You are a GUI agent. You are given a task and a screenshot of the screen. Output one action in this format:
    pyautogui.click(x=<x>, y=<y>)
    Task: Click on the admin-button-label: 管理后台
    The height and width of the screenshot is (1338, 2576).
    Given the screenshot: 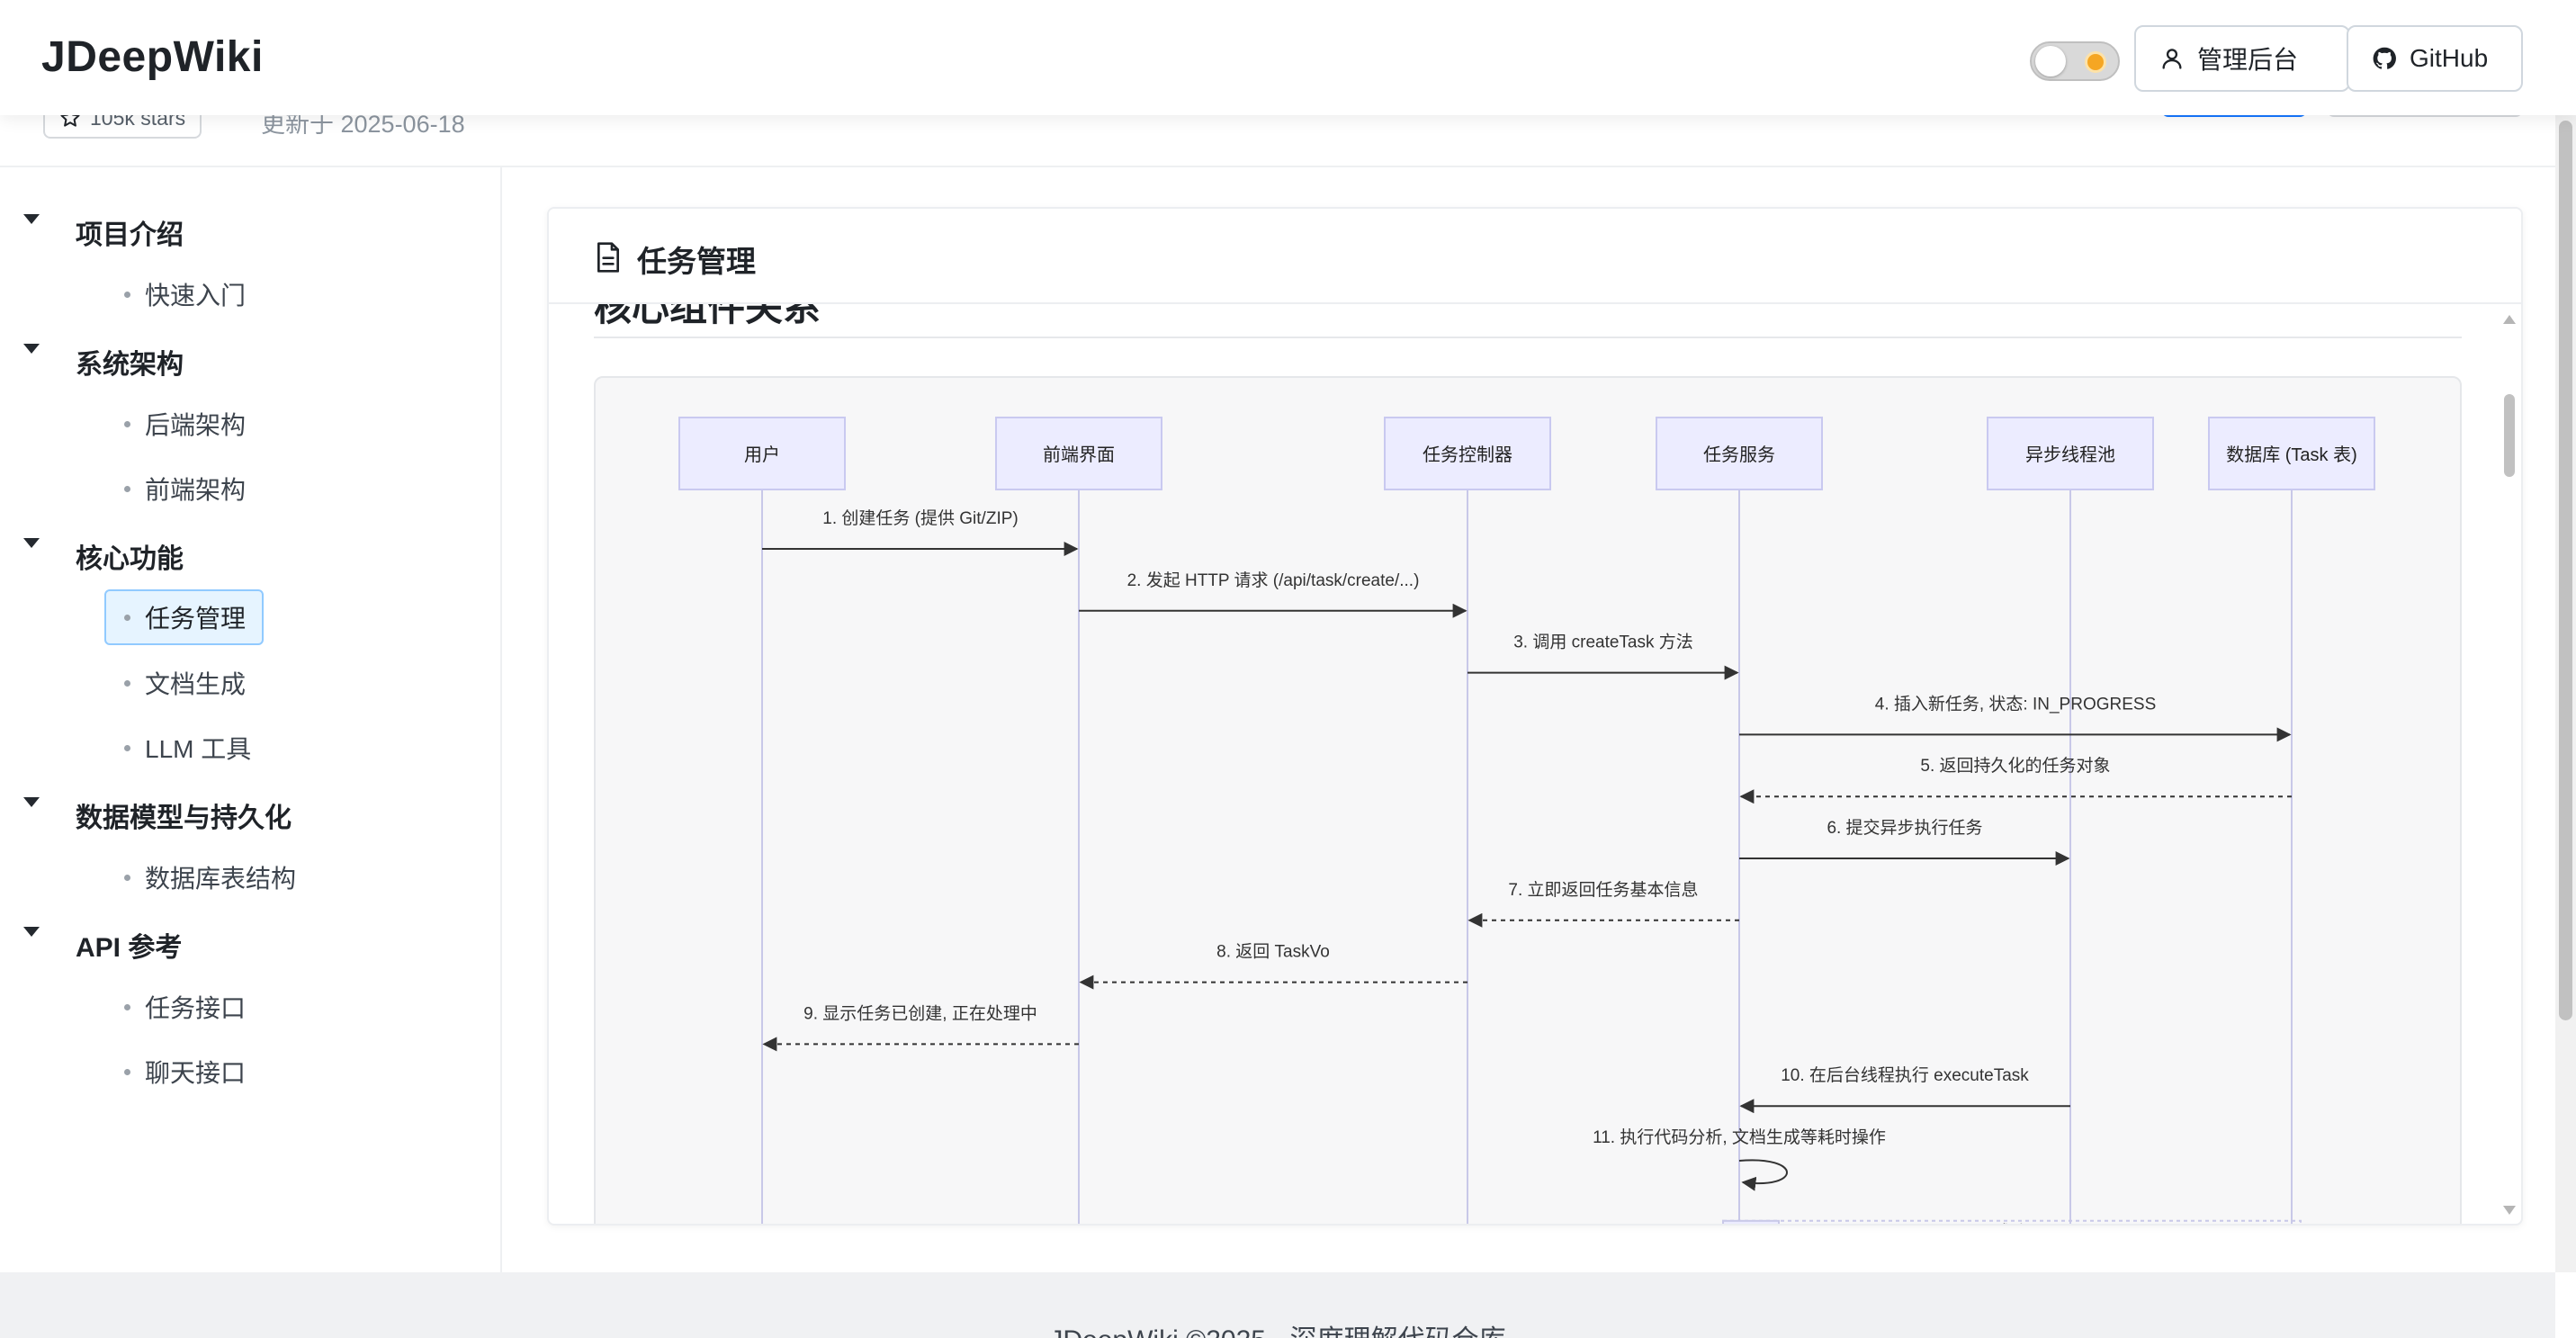 What is the action you would take?
    pyautogui.click(x=2248, y=60)
    